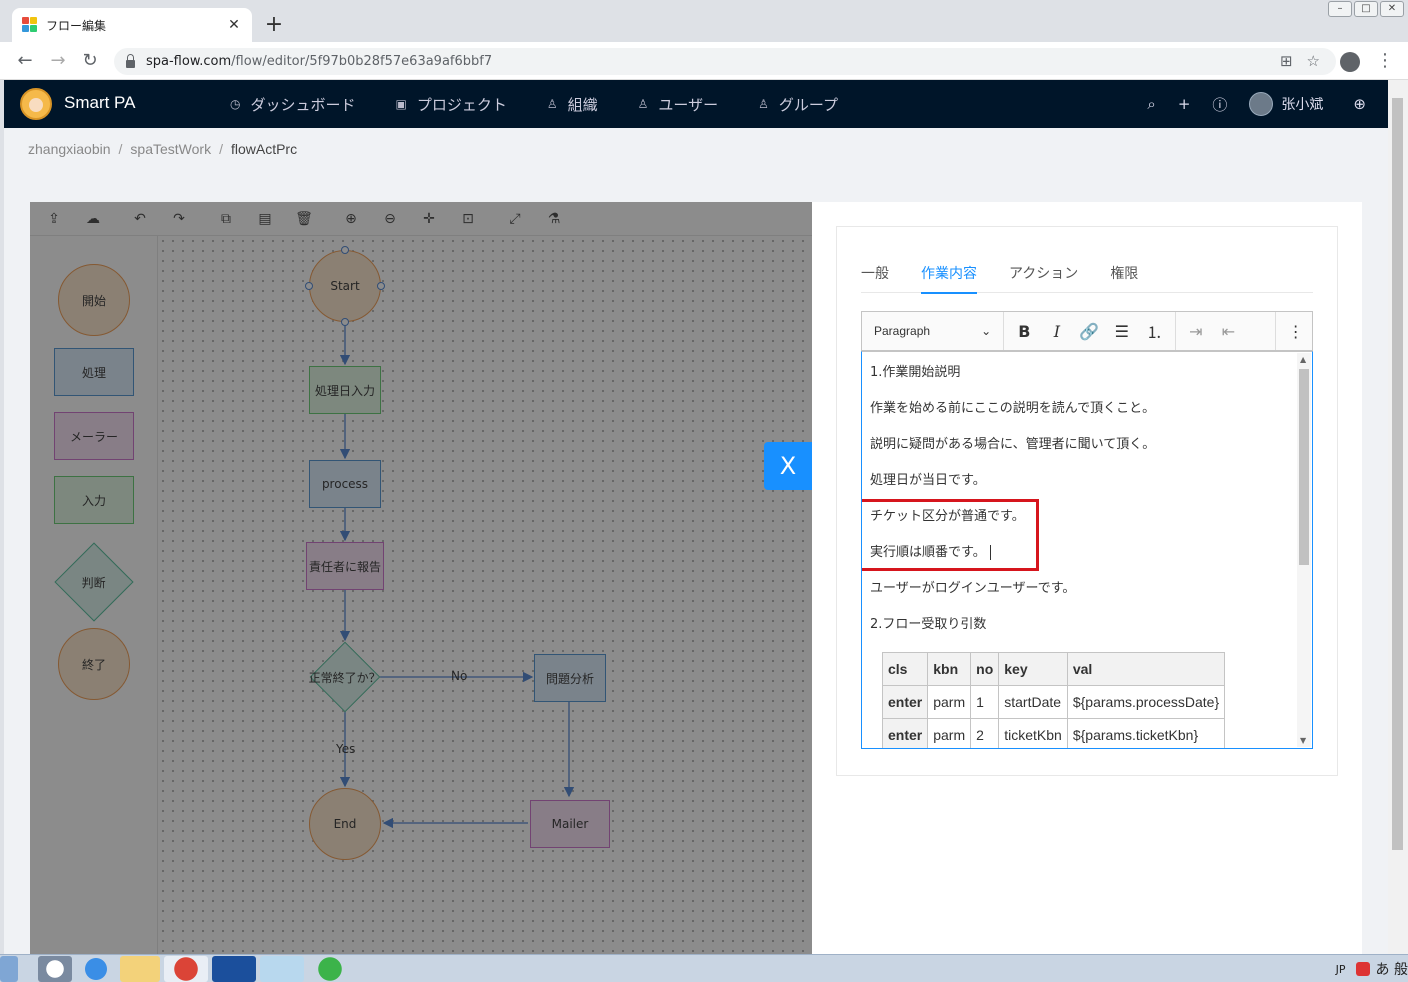  Describe the element at coordinates (1013, 408) in the screenshot. I see `content-line: 作業を始める前にここの説明を読んで頂くこと。` at that location.